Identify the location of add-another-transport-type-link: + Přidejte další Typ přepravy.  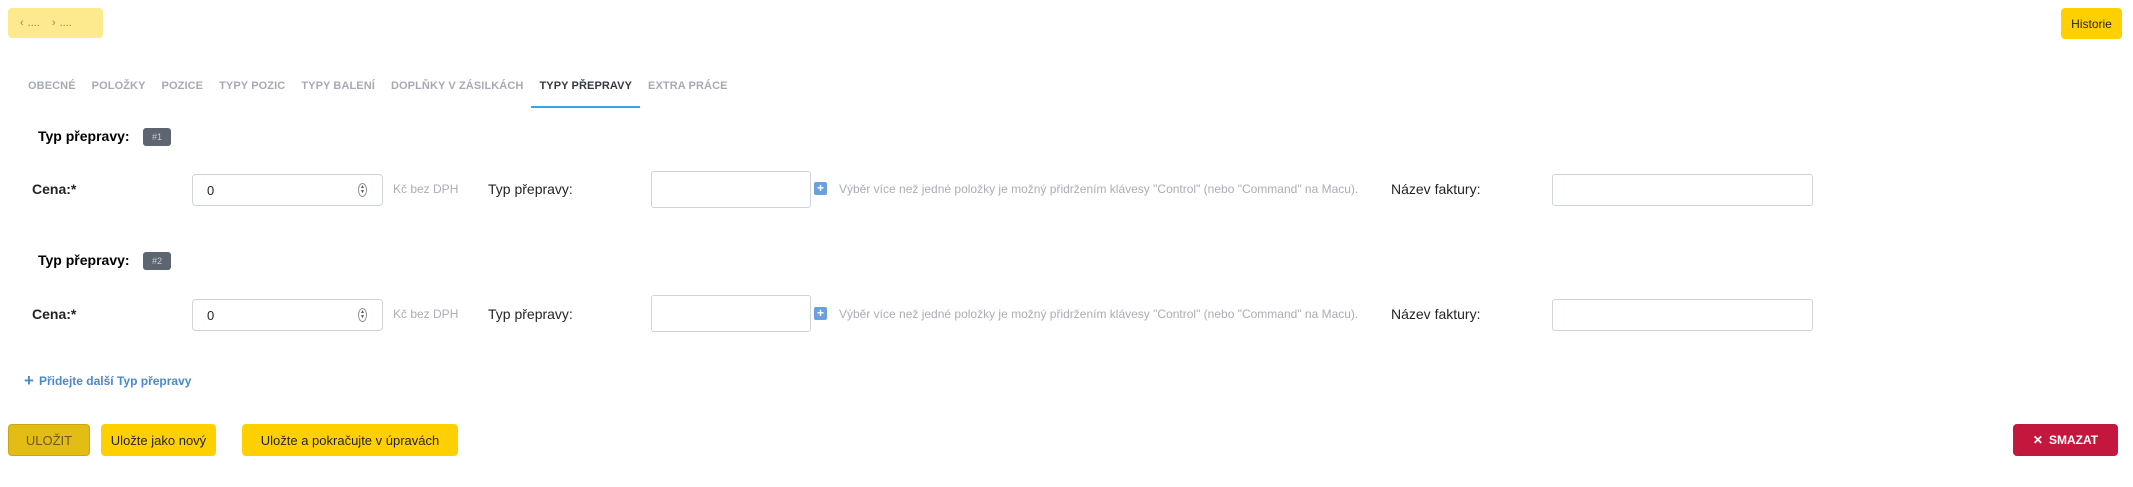
(108, 380).